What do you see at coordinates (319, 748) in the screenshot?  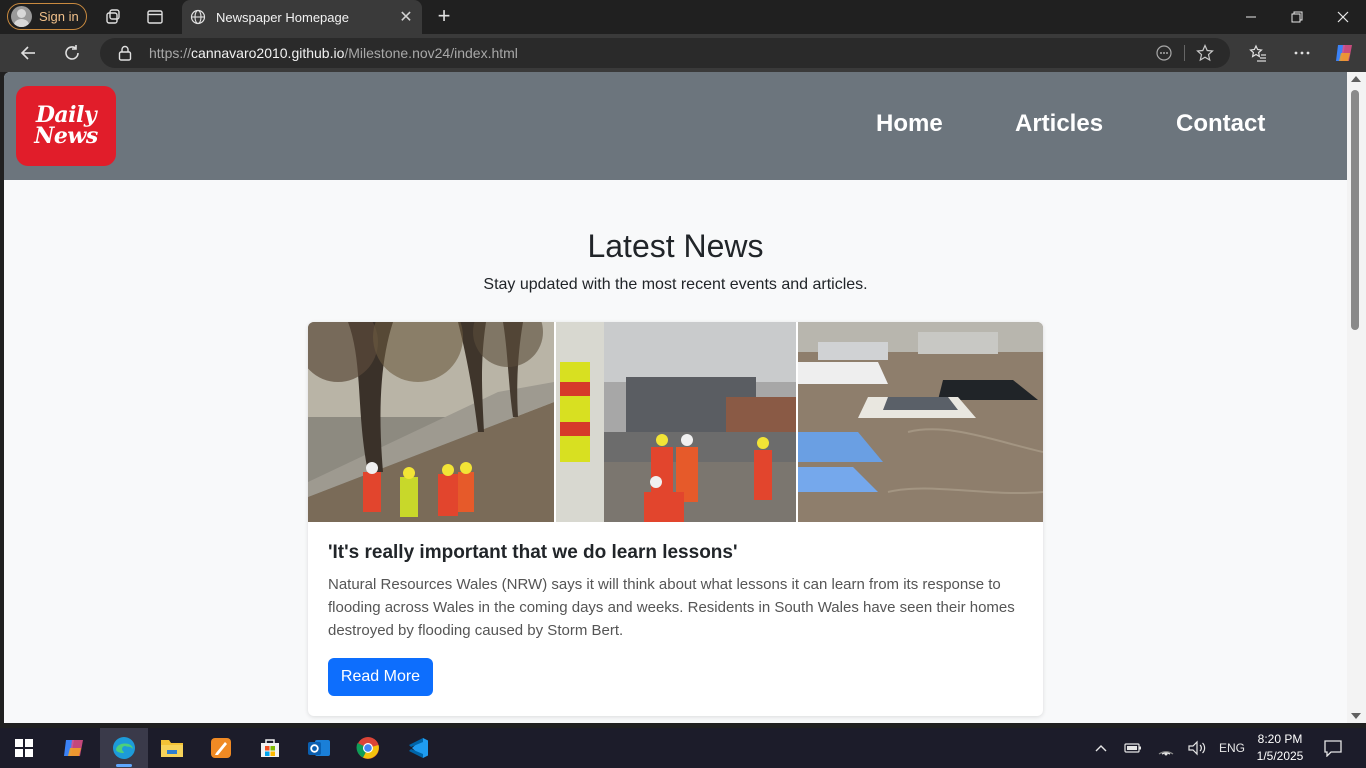 I see `taskbar-outlook-icon` at bounding box center [319, 748].